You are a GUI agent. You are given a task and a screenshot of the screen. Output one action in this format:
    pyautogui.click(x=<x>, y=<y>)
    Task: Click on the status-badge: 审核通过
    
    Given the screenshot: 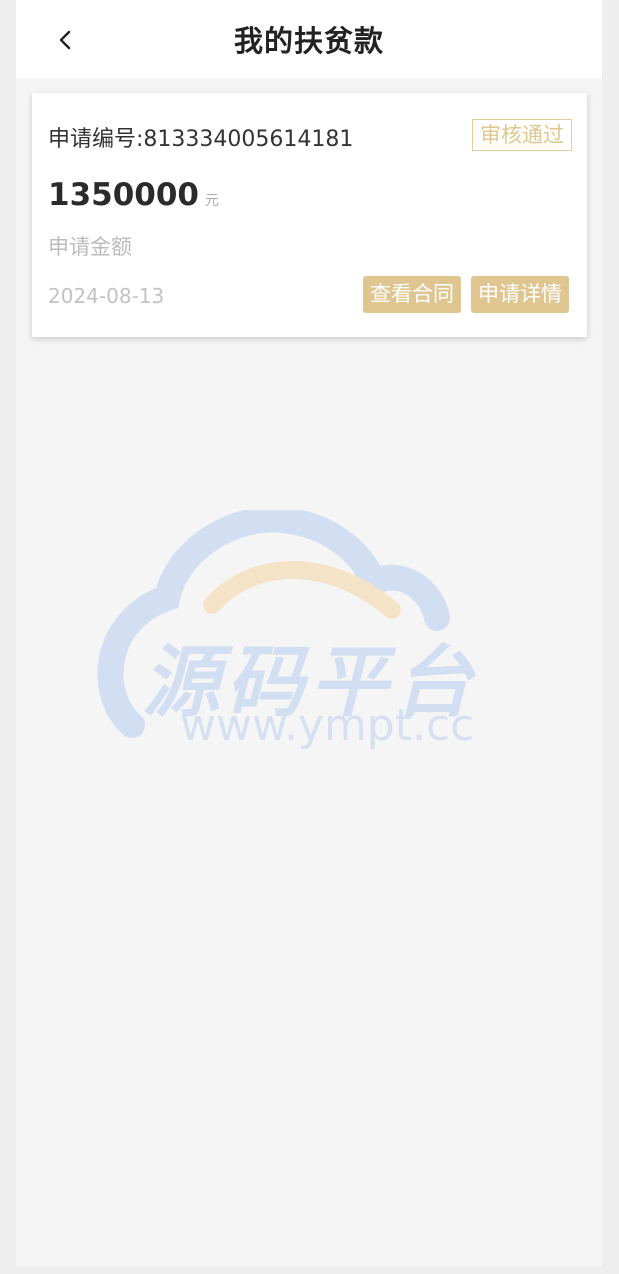 What is the action you would take?
    pyautogui.click(x=522, y=135)
    